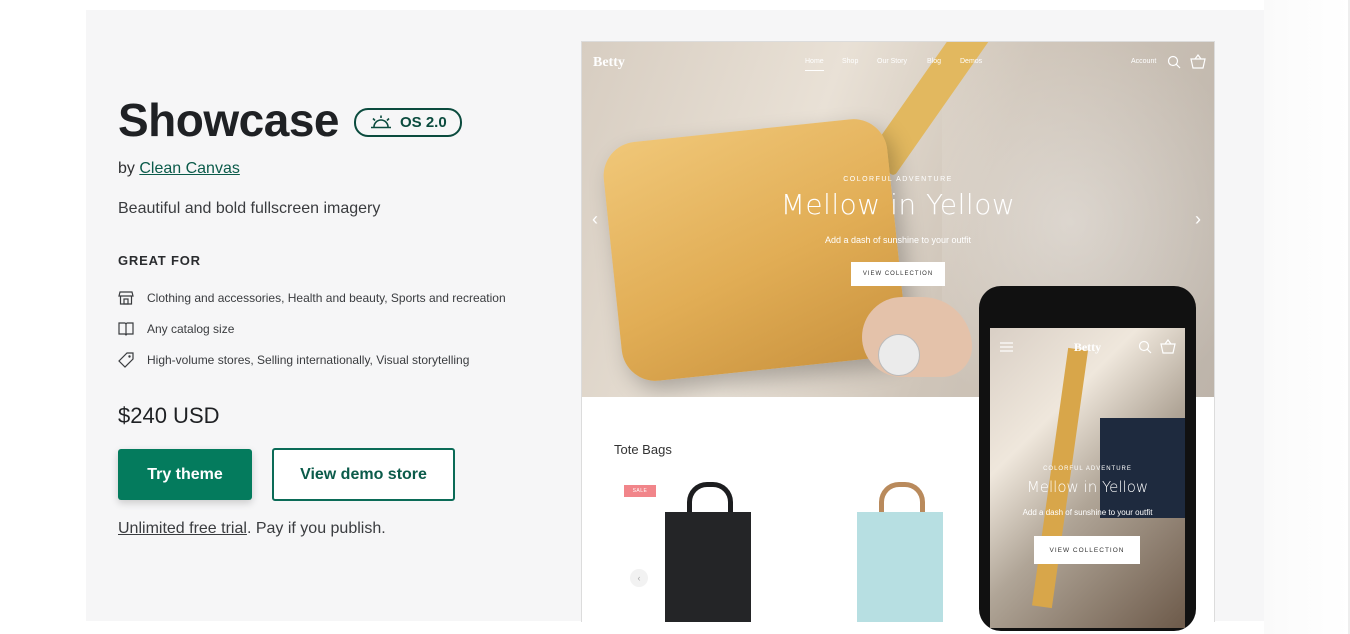  I want to click on preview-logo: Betty, so click(609, 62).